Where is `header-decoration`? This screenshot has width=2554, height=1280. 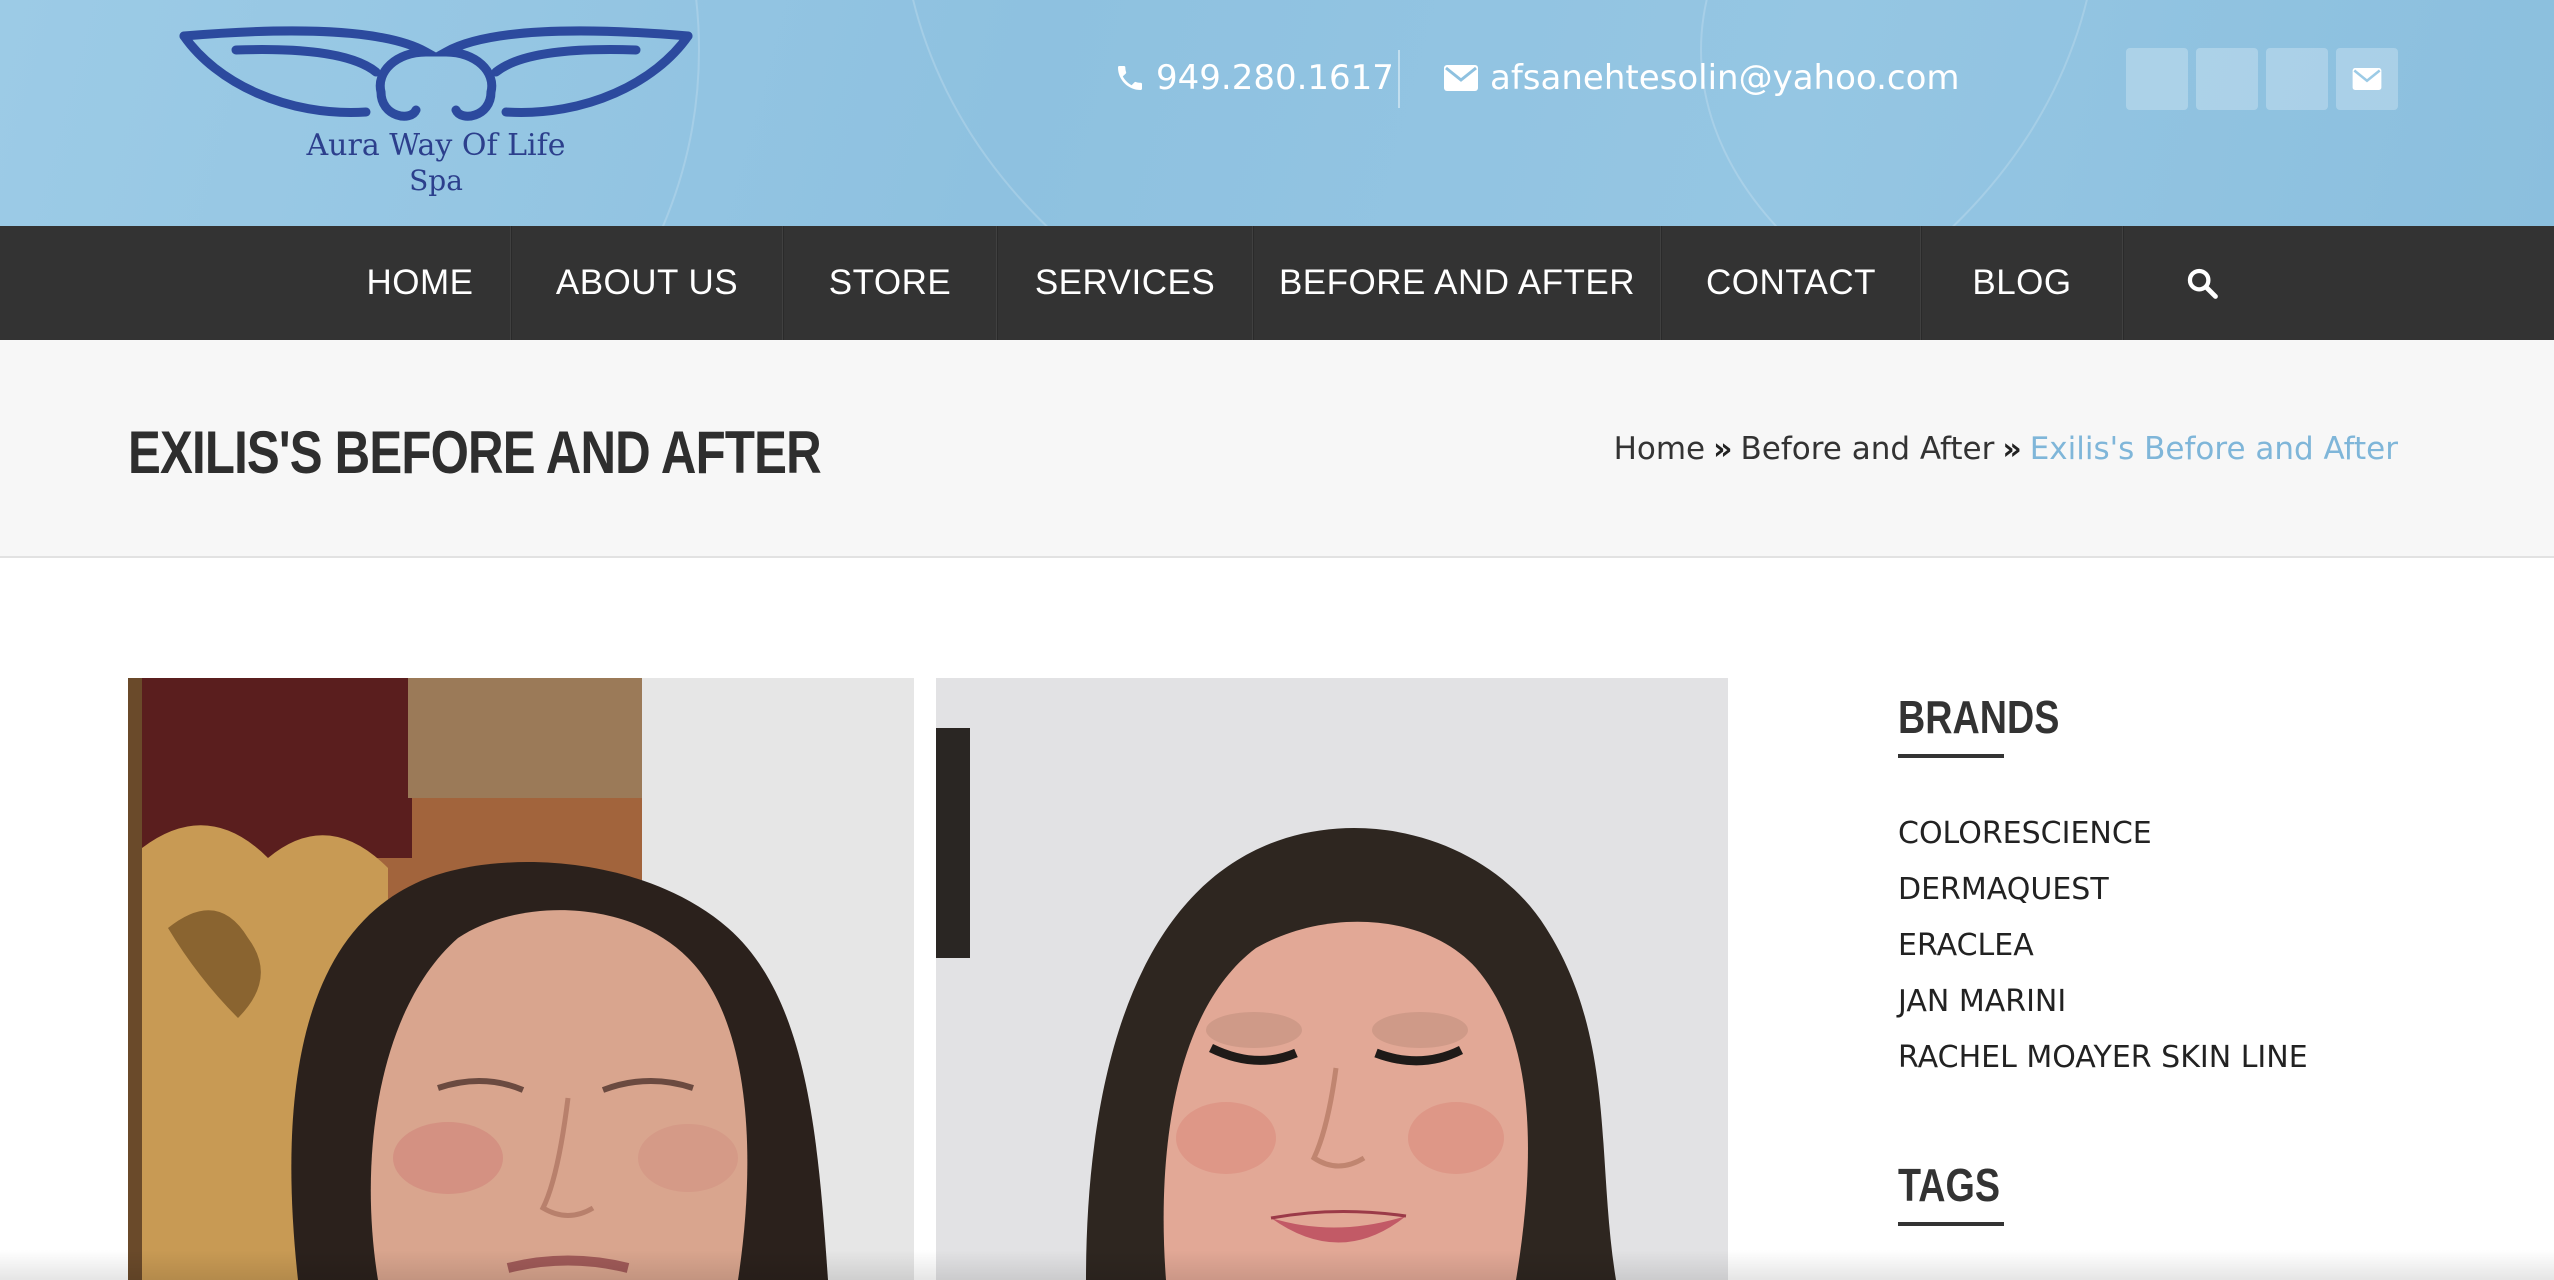
header-decoration is located at coordinates (2127, 113).